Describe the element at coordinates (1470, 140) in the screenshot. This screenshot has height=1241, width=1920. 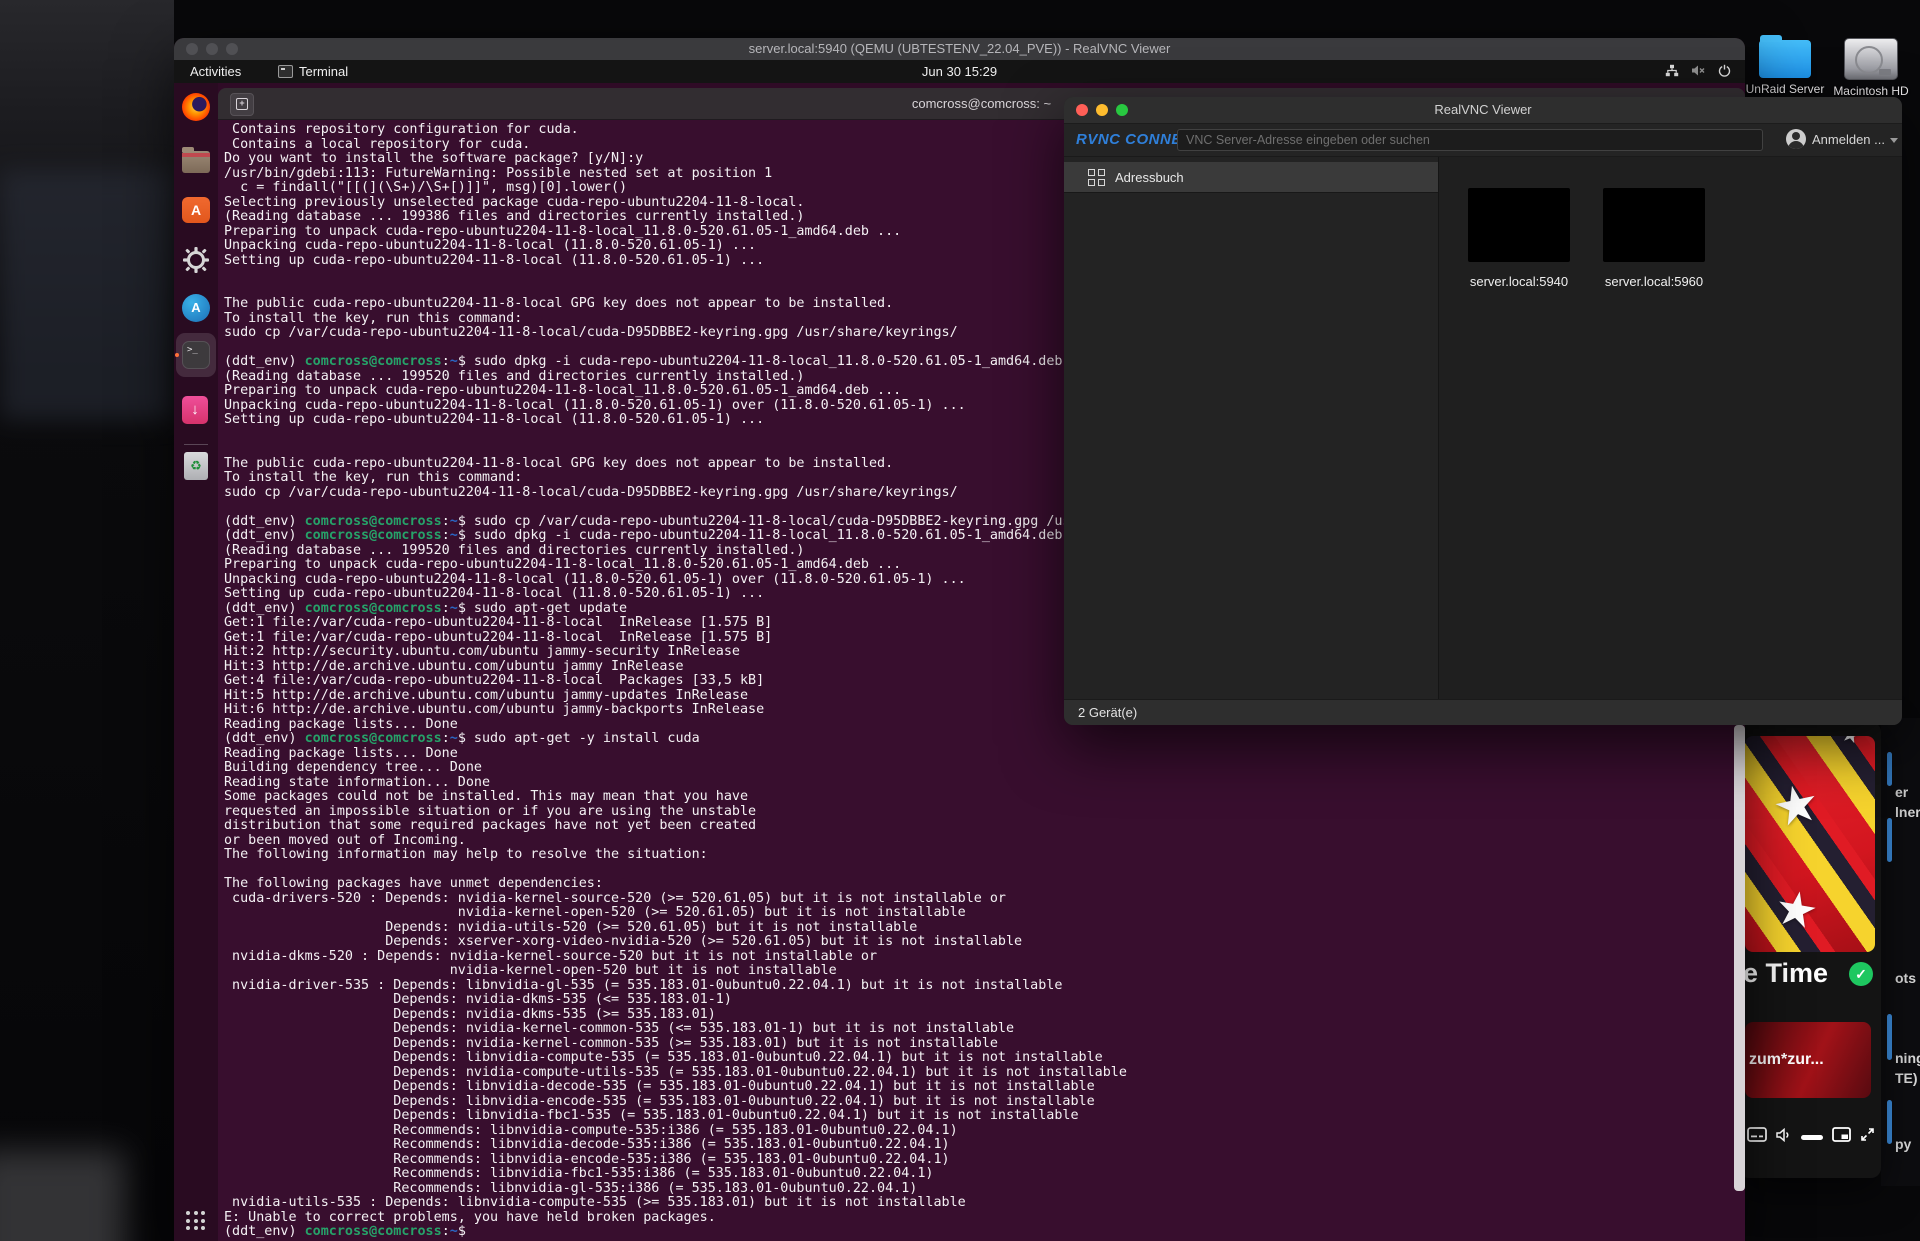
I see `server-address-search-input` at that location.